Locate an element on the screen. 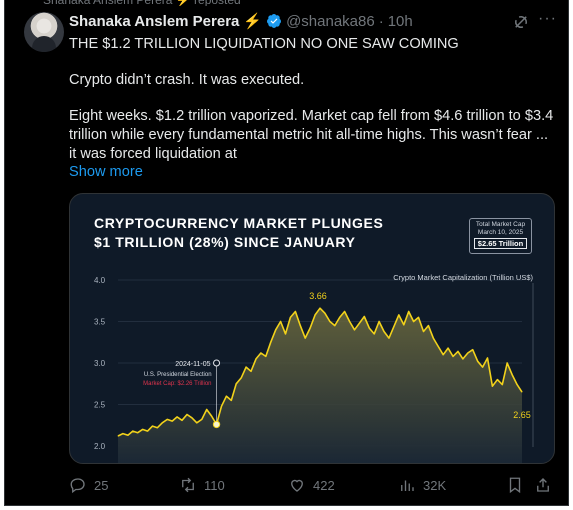 The image size is (573, 510). previous-tweet-cutoff: Shanaka Anslem Perera ⚡ reposted is located at coordinates (193, 3).